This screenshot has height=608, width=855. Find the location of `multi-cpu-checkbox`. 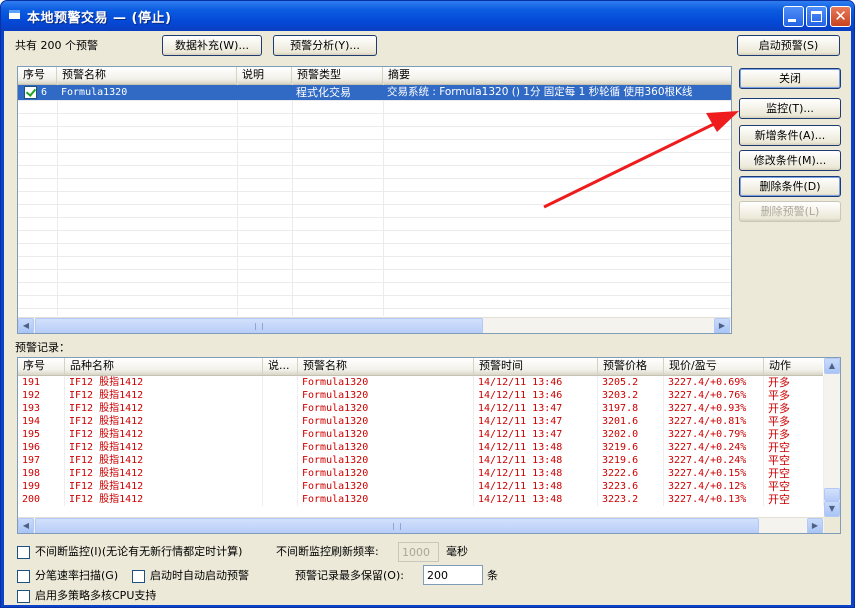

multi-cpu-checkbox is located at coordinates (23, 596).